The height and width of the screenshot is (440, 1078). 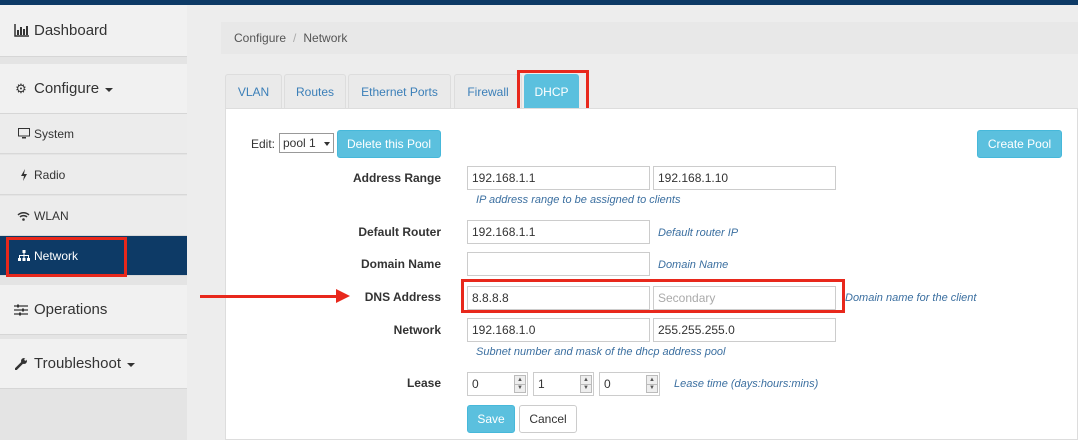 I want to click on sidebar-label: Operations, so click(x=71, y=309).